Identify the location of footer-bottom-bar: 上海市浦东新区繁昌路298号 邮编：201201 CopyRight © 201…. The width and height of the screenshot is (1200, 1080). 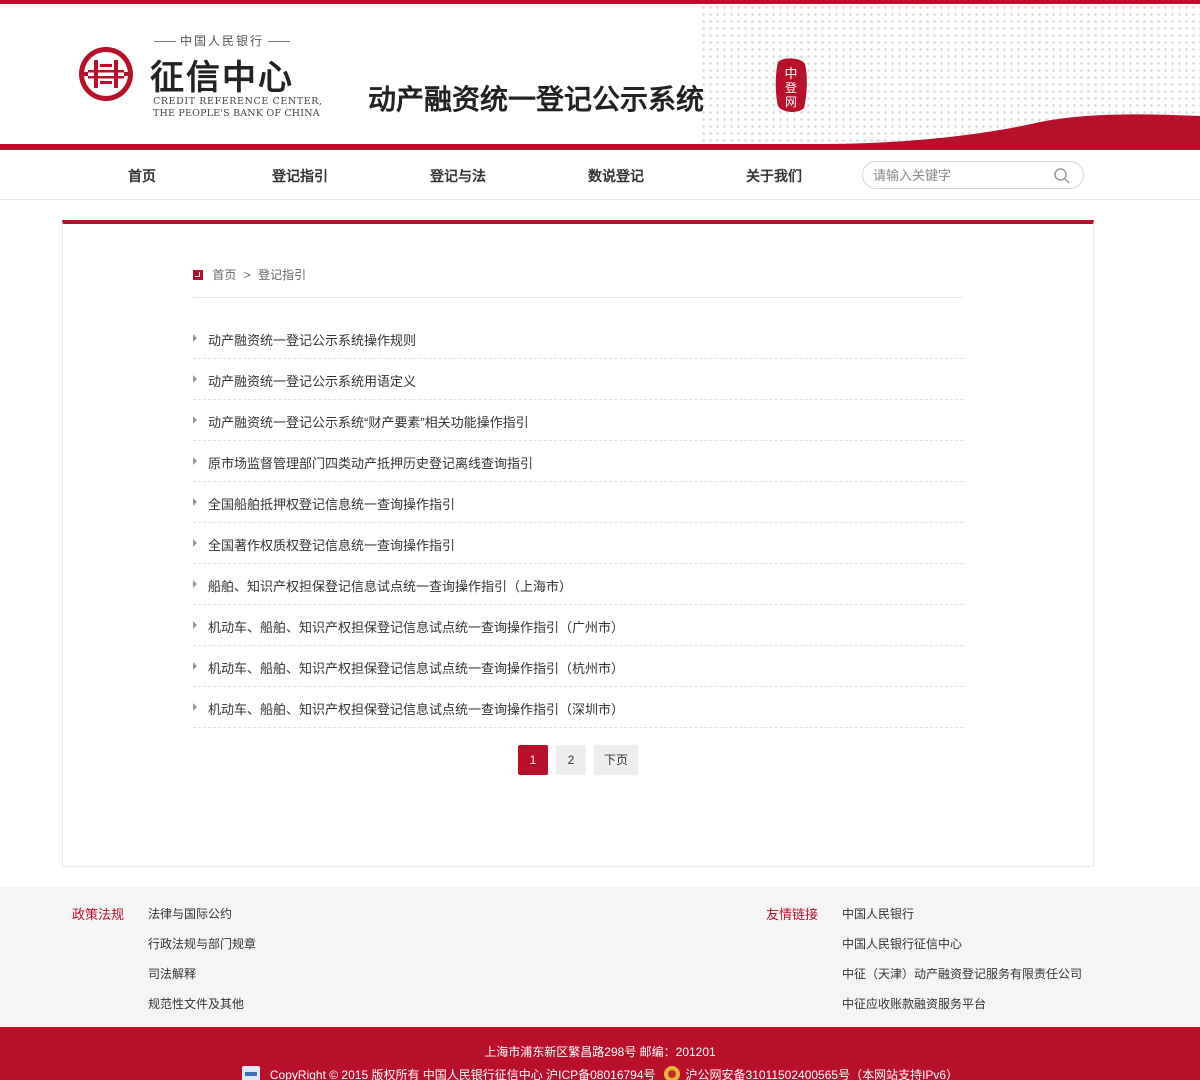
(600, 1053).